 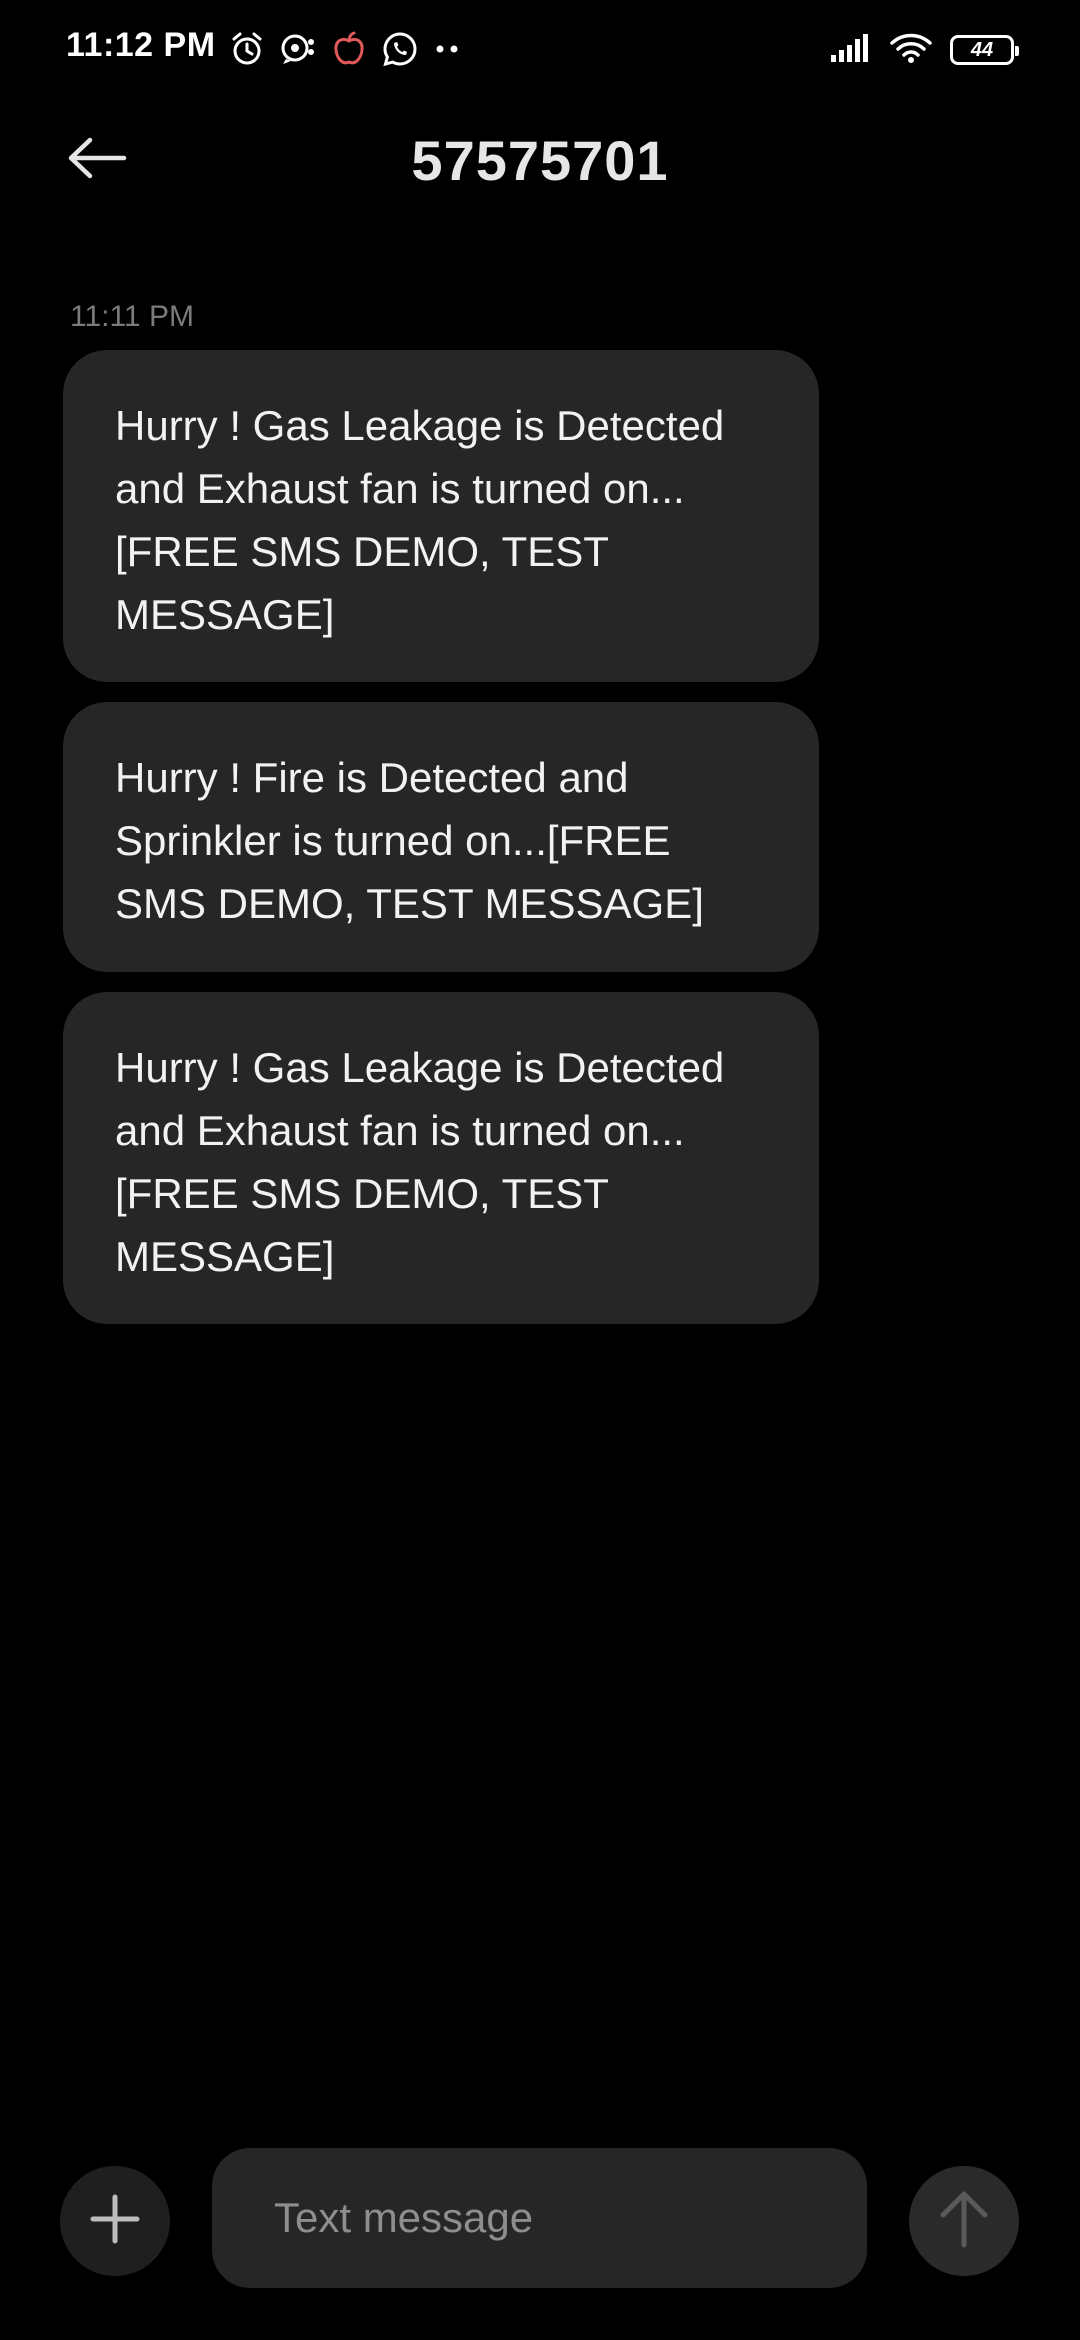 I want to click on apple-icon, so click(x=349, y=49).